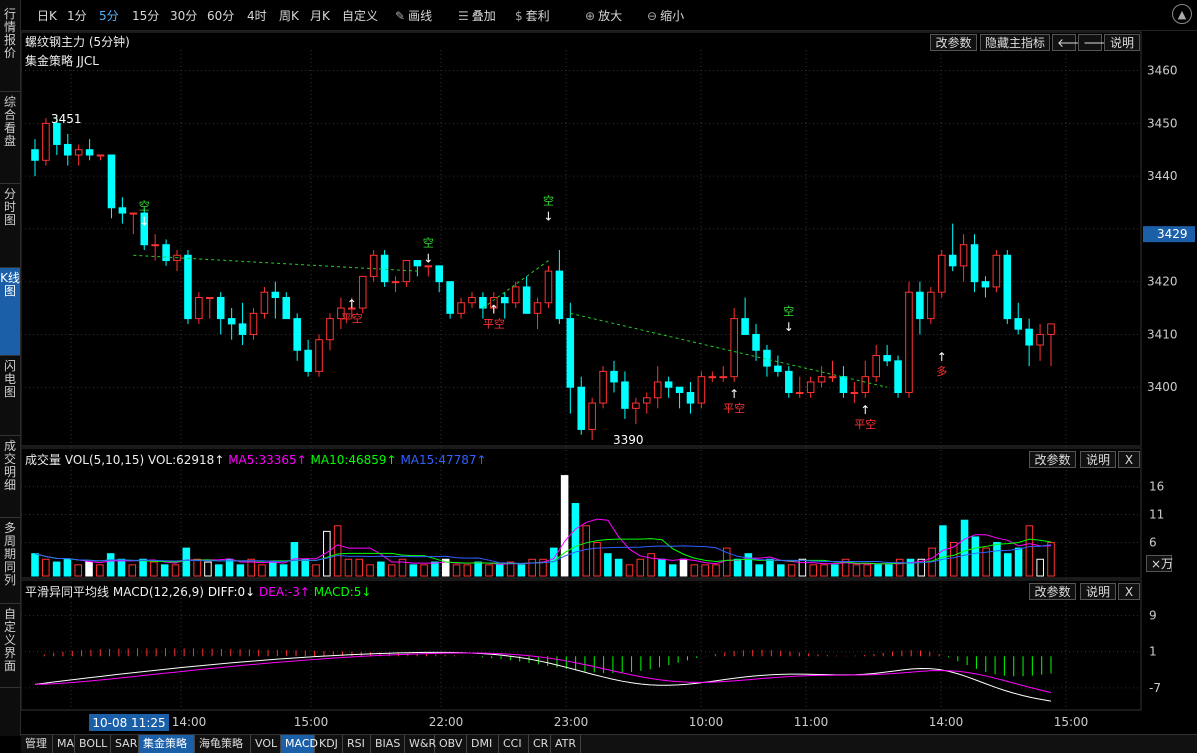 This screenshot has width=1197, height=753. I want to click on indicator-tab-管理: 管理, so click(37, 744).